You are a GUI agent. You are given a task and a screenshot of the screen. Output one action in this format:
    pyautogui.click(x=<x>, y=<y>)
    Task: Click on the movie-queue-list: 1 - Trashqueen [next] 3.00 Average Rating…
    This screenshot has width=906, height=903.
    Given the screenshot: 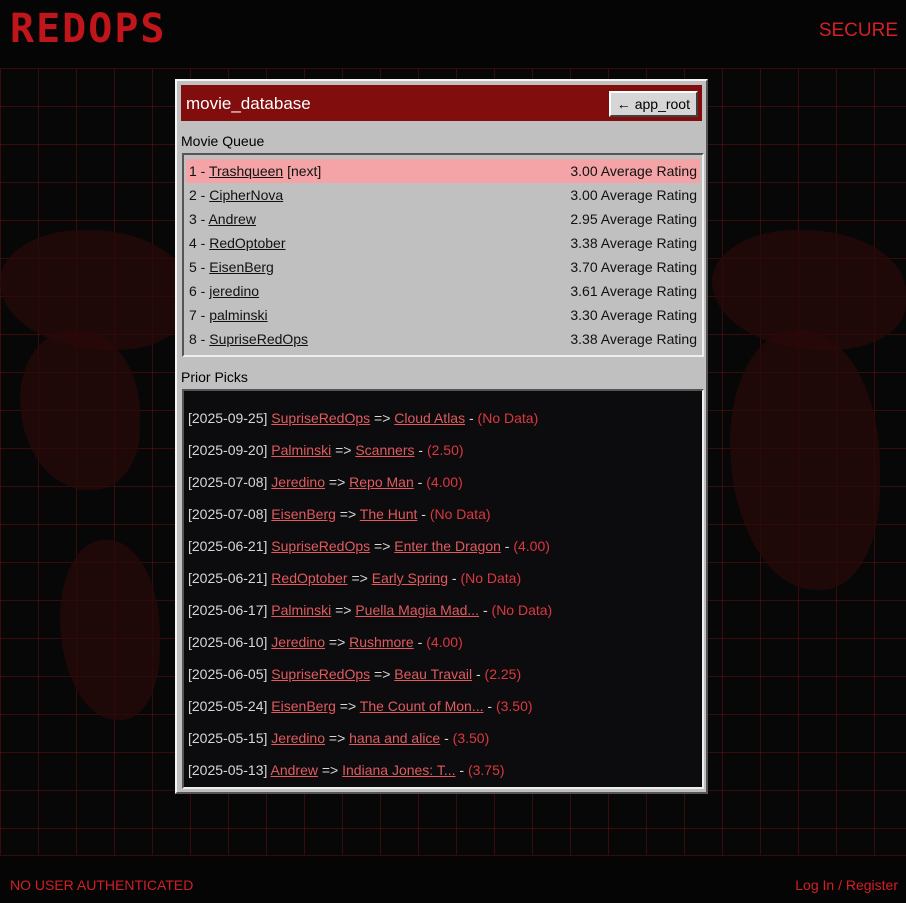 What is the action you would take?
    pyautogui.click(x=443, y=255)
    